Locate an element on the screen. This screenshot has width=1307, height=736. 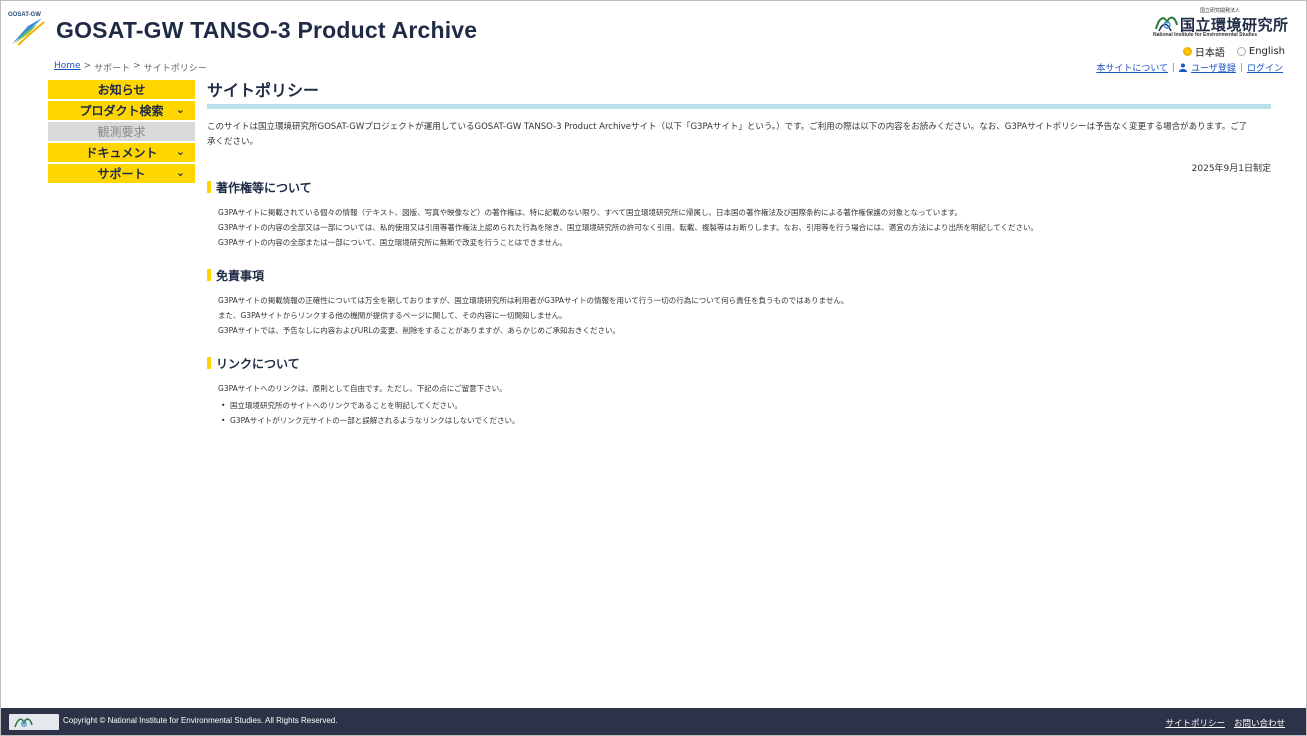
sidebar-item-observation-request: 観測要求 is located at coordinates (121, 131).